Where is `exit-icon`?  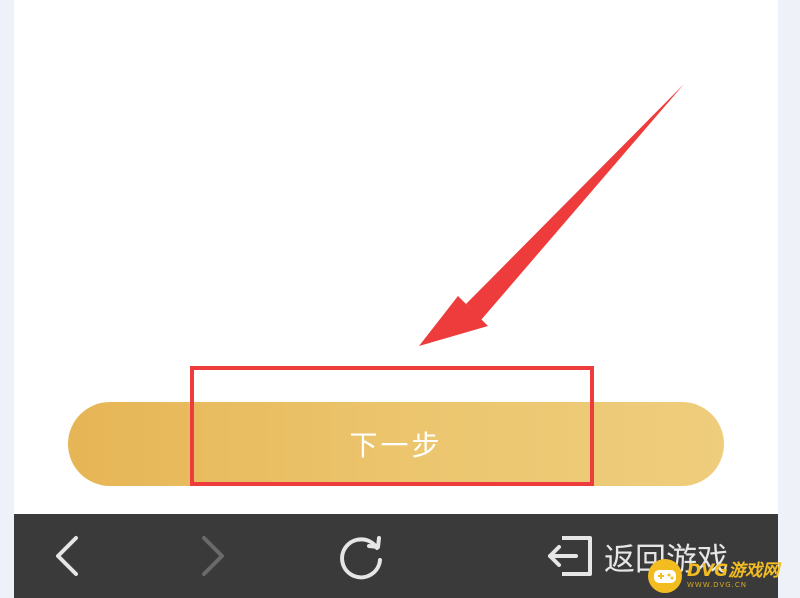 exit-icon is located at coordinates (570, 556).